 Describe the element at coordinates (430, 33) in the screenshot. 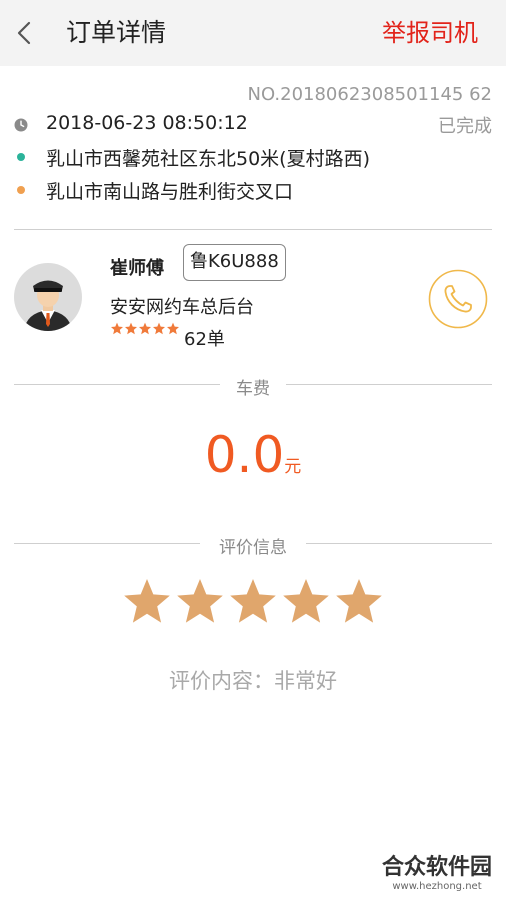

I see `report-driver-button: 举报司机` at that location.